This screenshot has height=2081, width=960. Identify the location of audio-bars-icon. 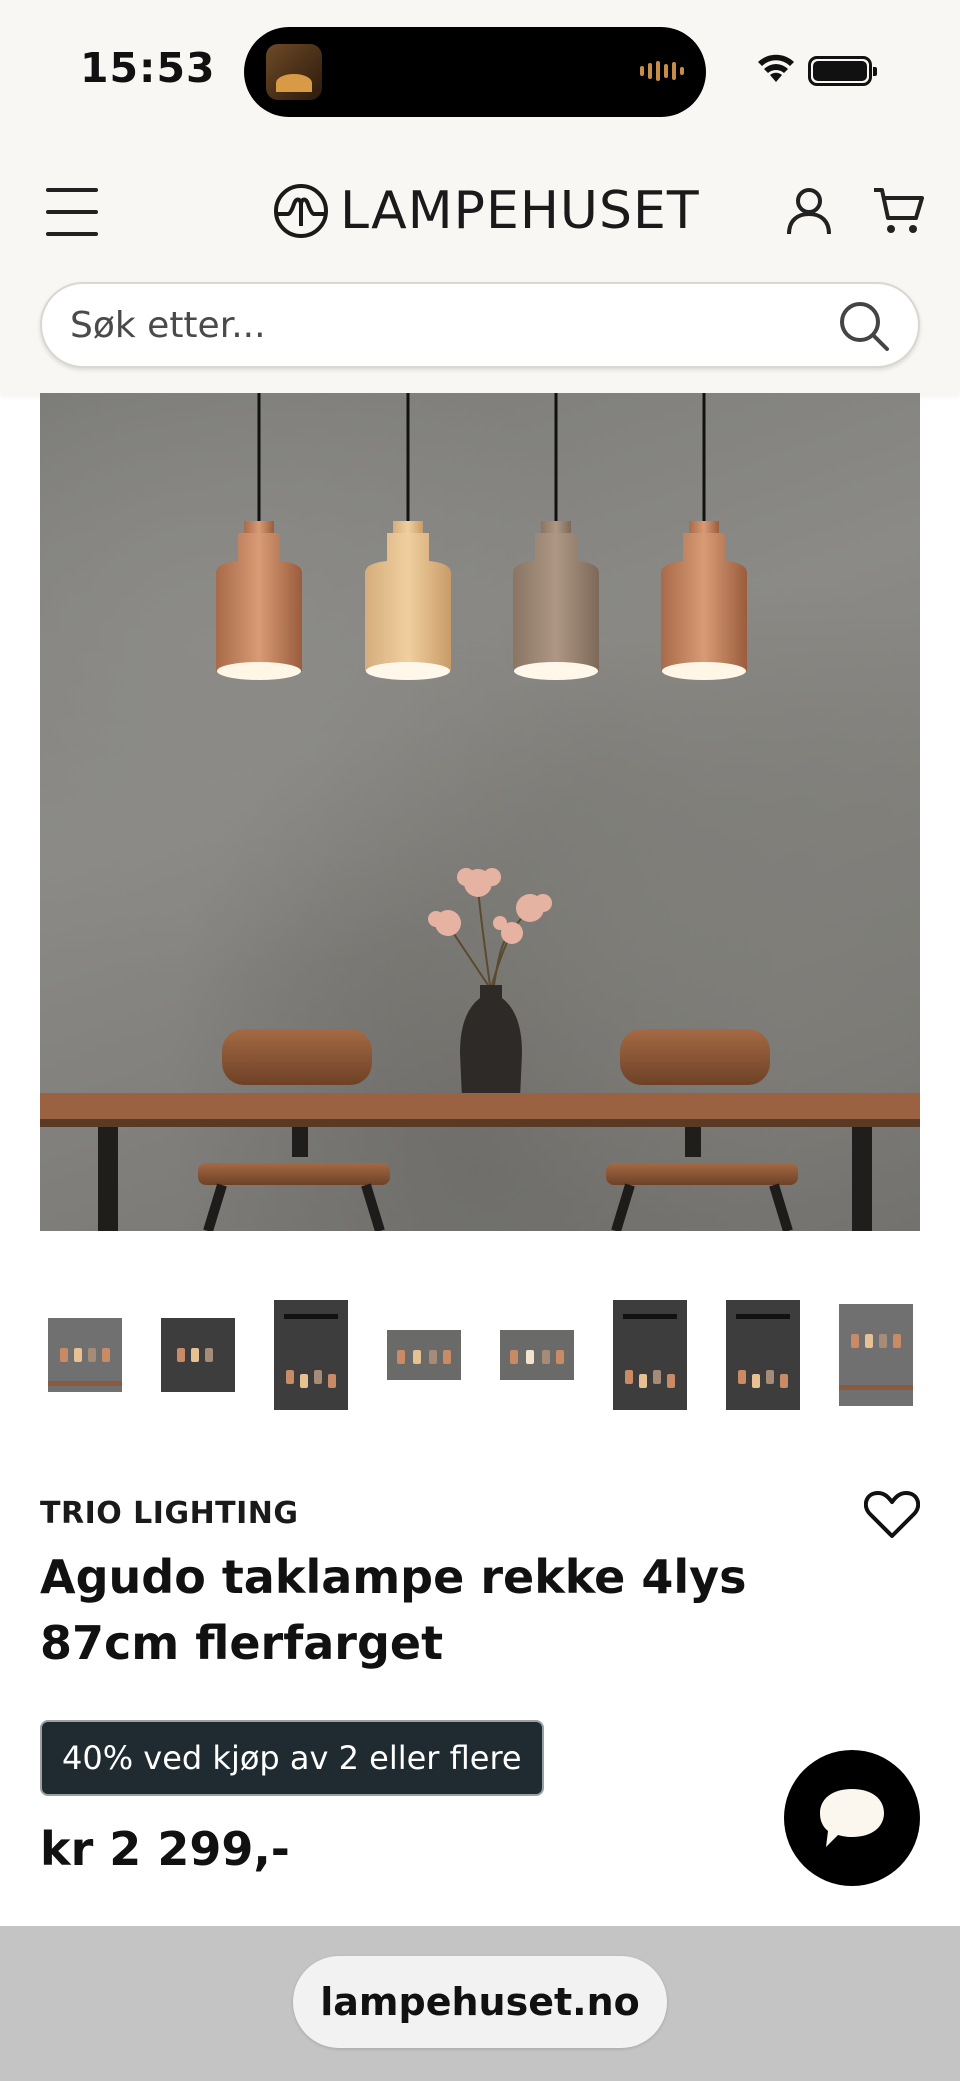
(662, 71).